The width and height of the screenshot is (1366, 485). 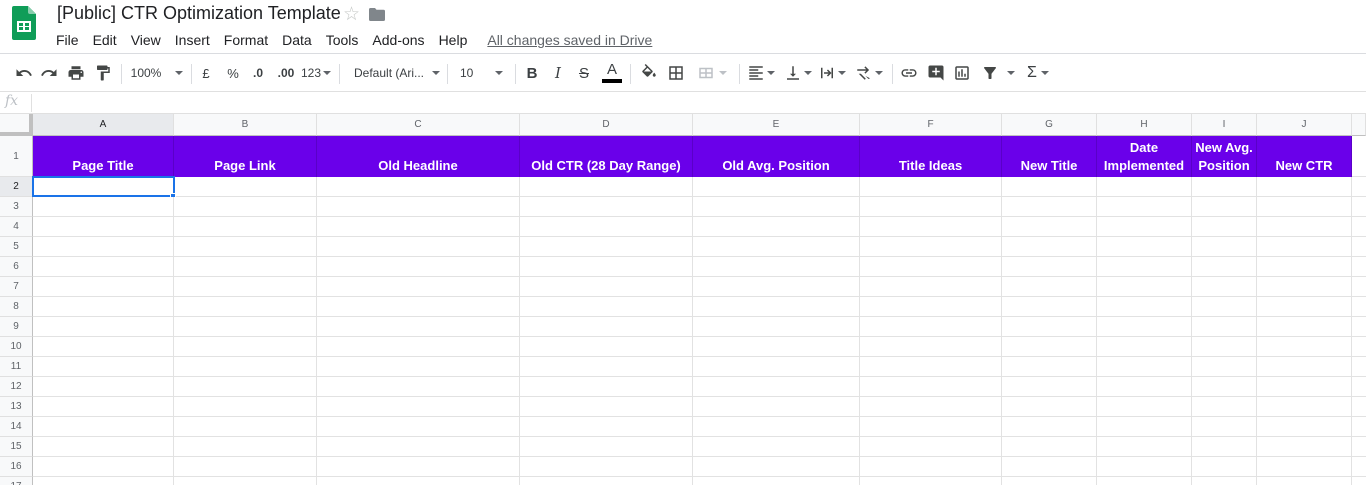 What do you see at coordinates (931, 347) in the screenshot?
I see `cell-f10` at bounding box center [931, 347].